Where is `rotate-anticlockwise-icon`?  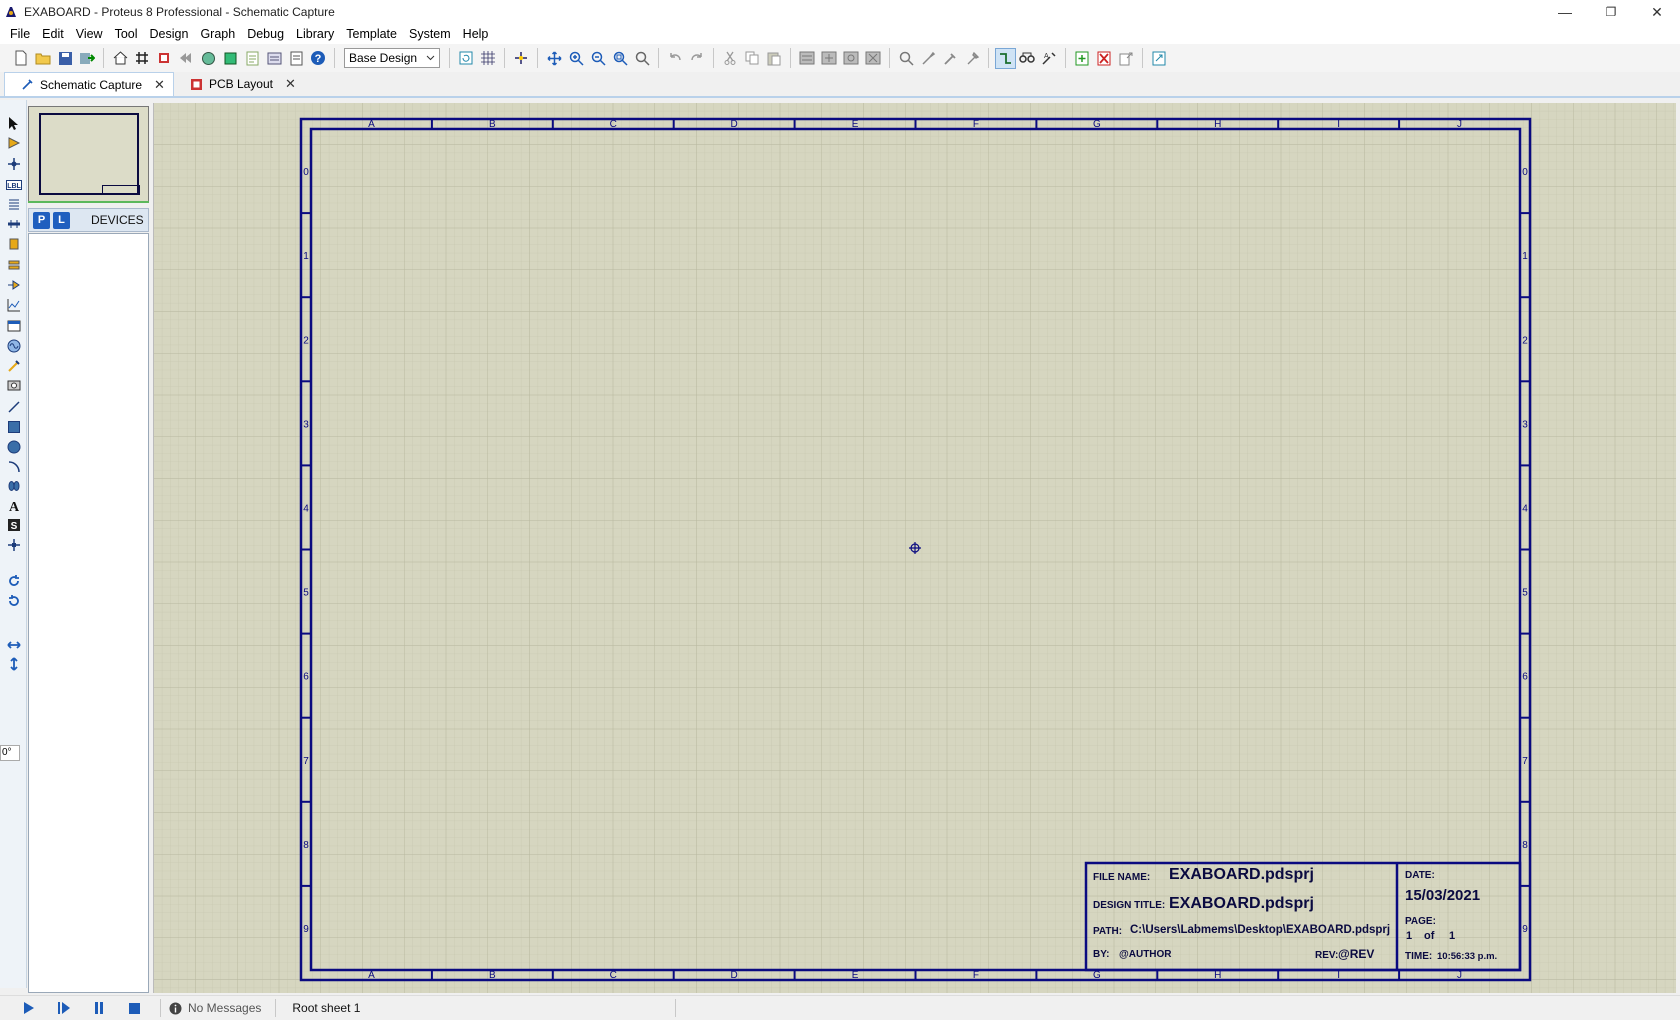
rotate-anticlockwise-icon is located at coordinates (13, 601).